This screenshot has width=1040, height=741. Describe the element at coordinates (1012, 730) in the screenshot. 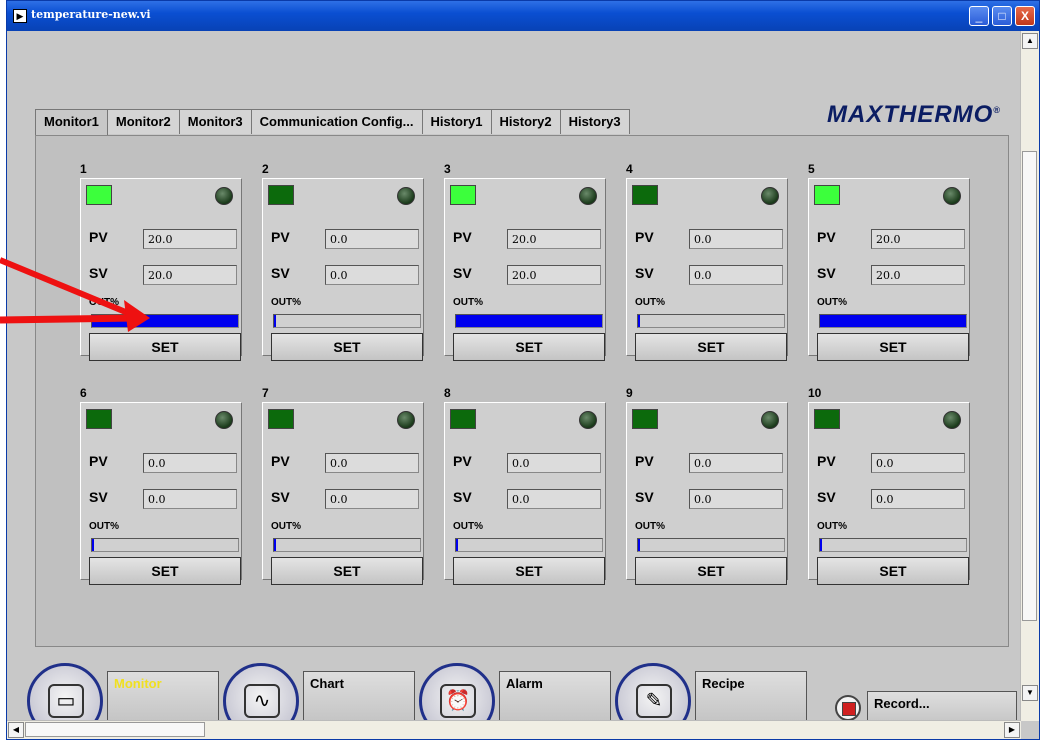

I see `scroll-right-arrow-icon: ▶` at that location.